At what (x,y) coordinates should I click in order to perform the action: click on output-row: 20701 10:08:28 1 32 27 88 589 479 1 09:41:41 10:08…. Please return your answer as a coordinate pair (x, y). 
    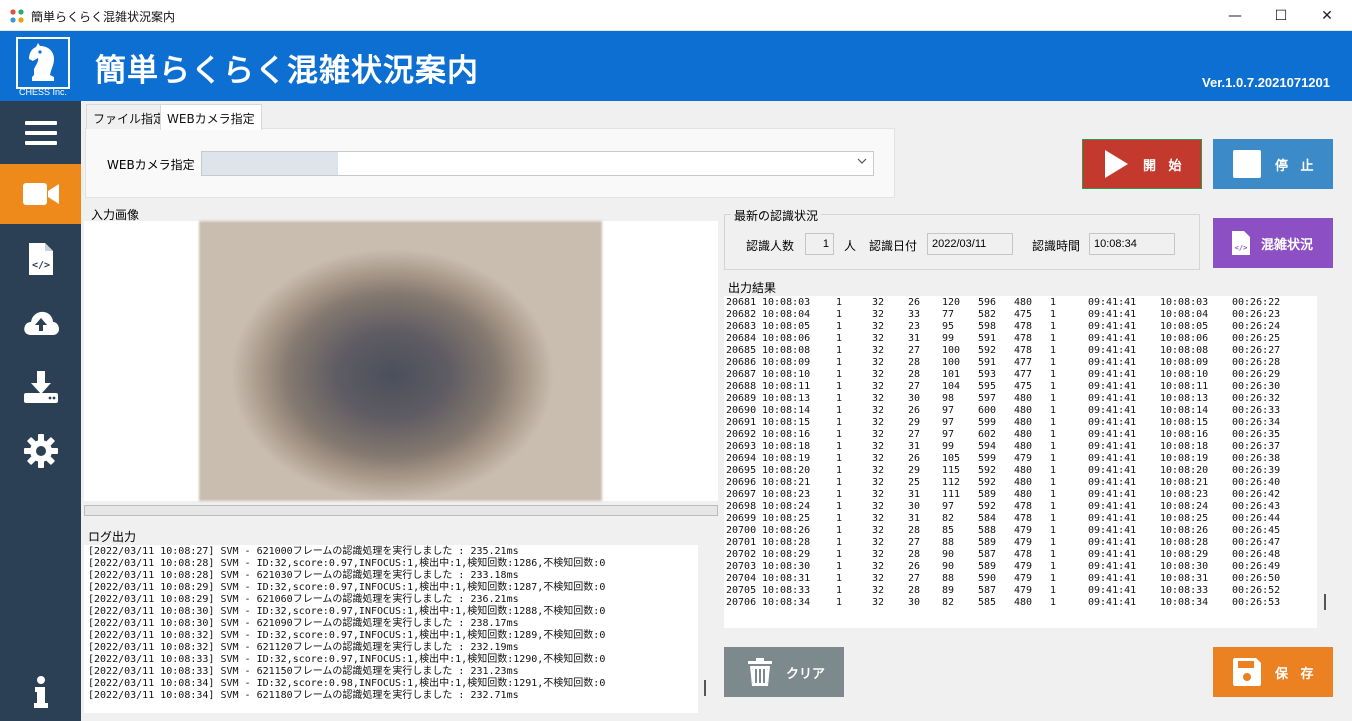
    Looking at the image, I should click on (1021, 543).